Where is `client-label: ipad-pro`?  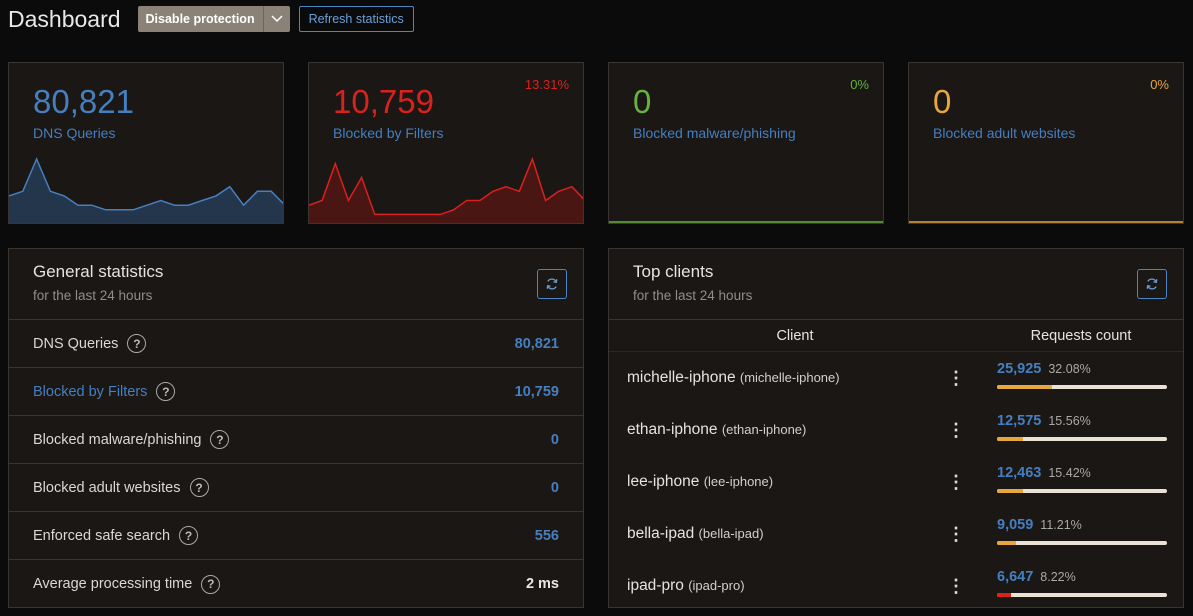
client-label: ipad-pro is located at coordinates (655, 585).